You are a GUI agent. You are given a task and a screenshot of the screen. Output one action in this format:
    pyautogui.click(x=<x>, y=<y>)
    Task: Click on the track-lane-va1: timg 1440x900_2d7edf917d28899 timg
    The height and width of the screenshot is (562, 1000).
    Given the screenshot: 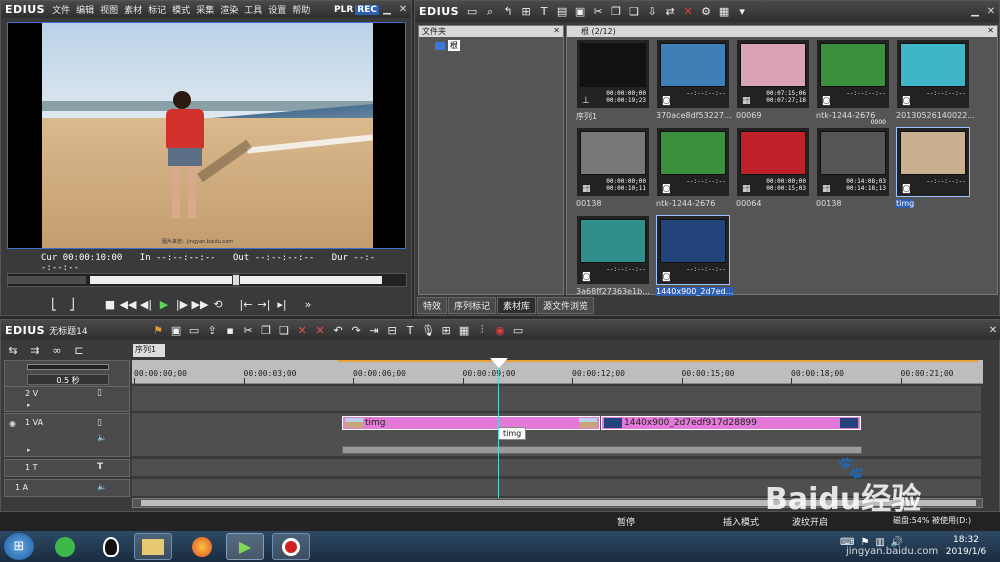 What is the action you would take?
    pyautogui.click(x=556, y=435)
    